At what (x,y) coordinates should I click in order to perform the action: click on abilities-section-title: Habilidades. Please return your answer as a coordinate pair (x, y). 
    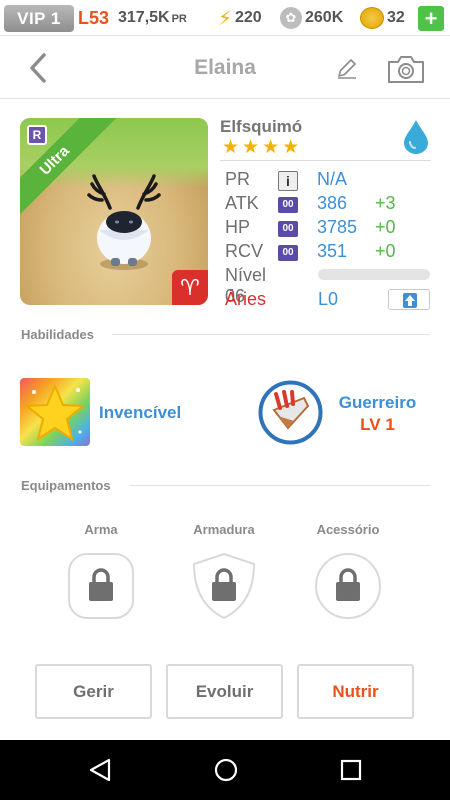
    Looking at the image, I should click on (57, 334).